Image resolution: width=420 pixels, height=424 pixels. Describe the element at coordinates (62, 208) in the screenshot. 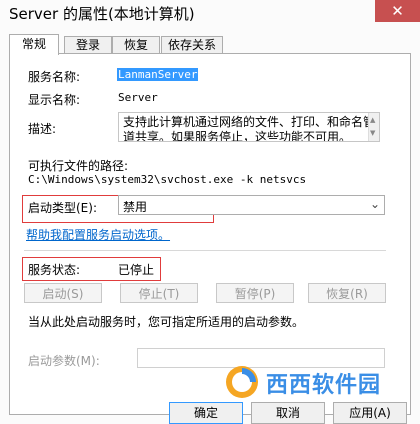

I see `startup-type-label: 启动类型(E):` at that location.